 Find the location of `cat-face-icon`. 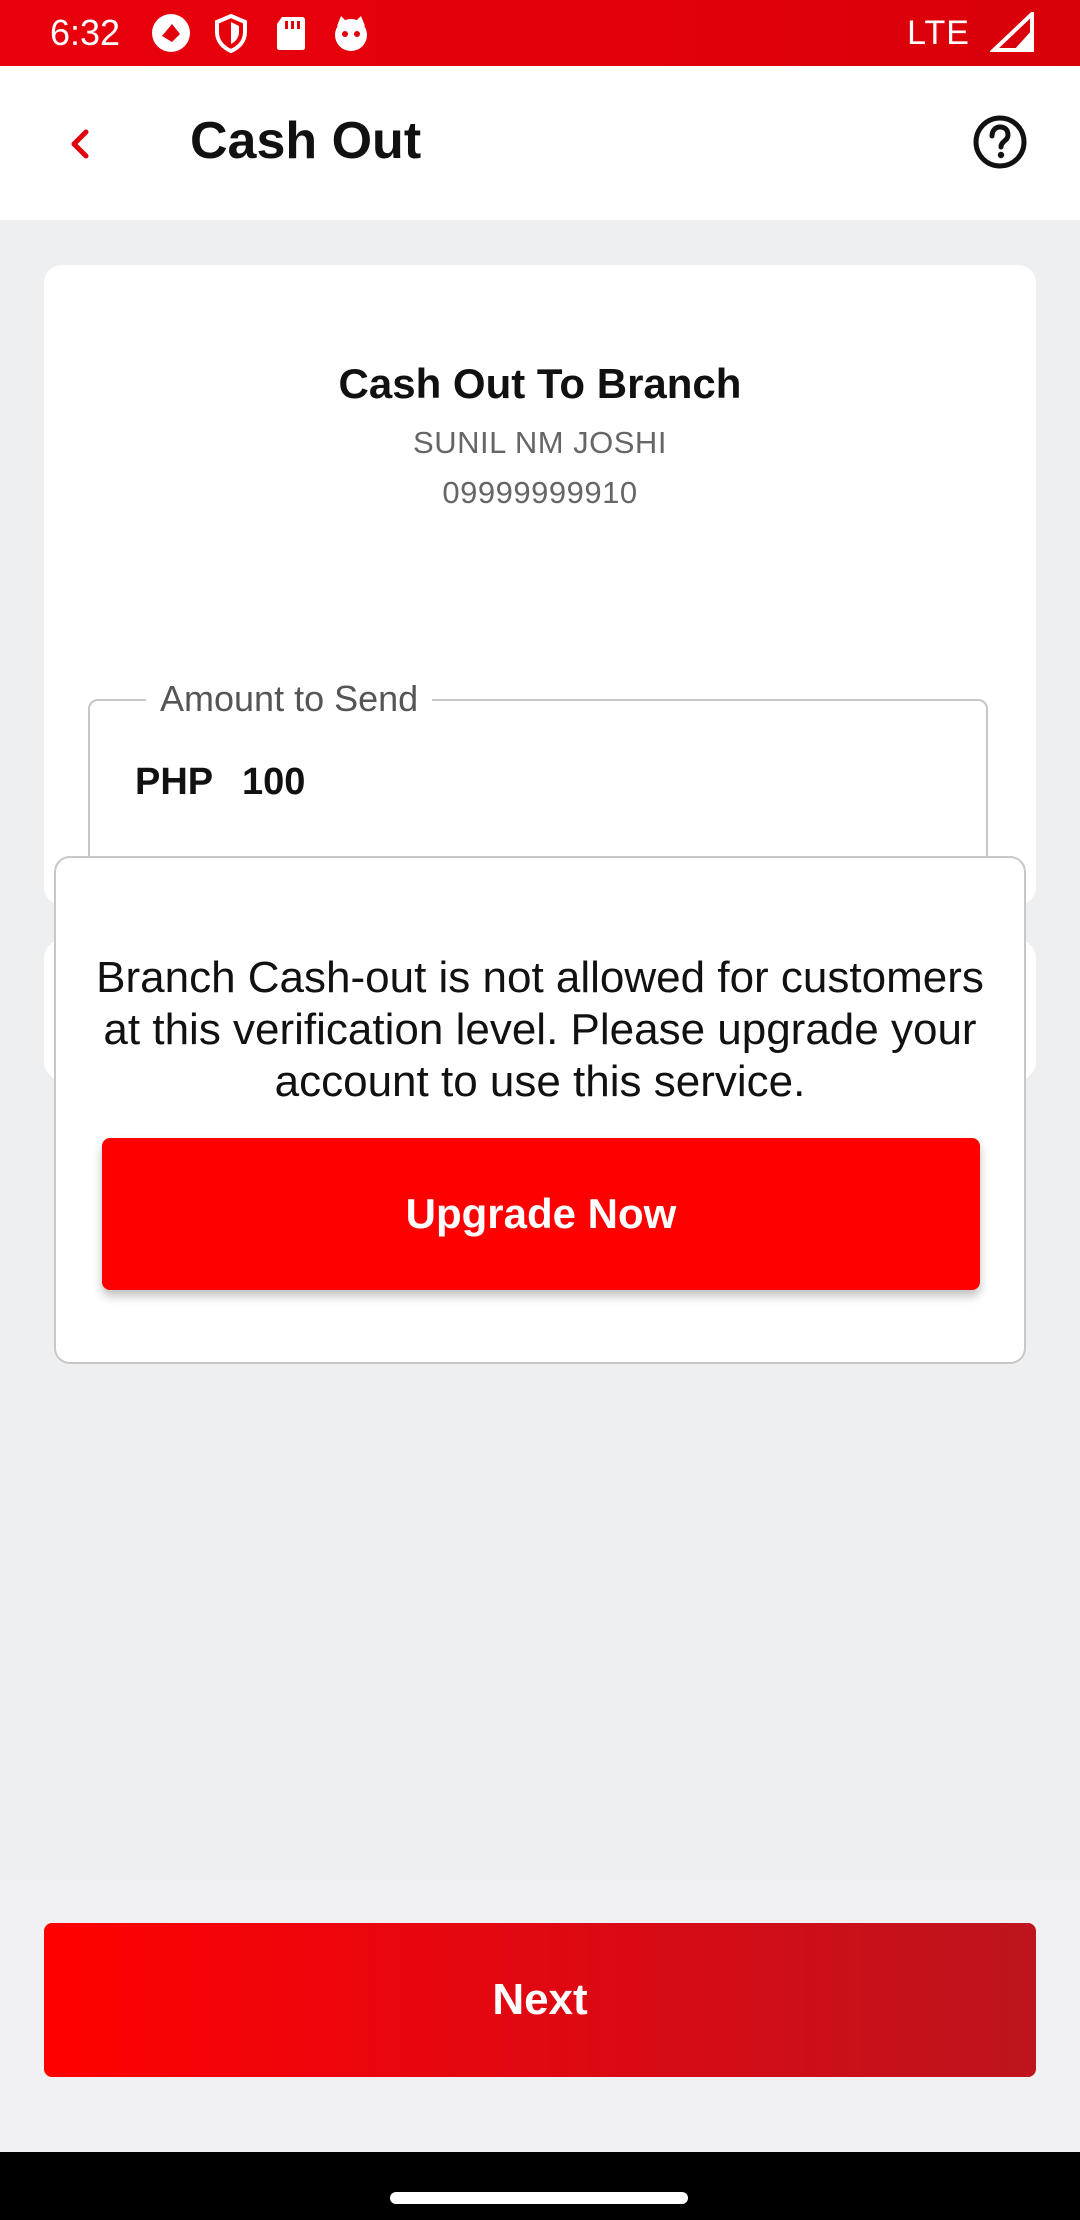

cat-face-icon is located at coordinates (351, 33).